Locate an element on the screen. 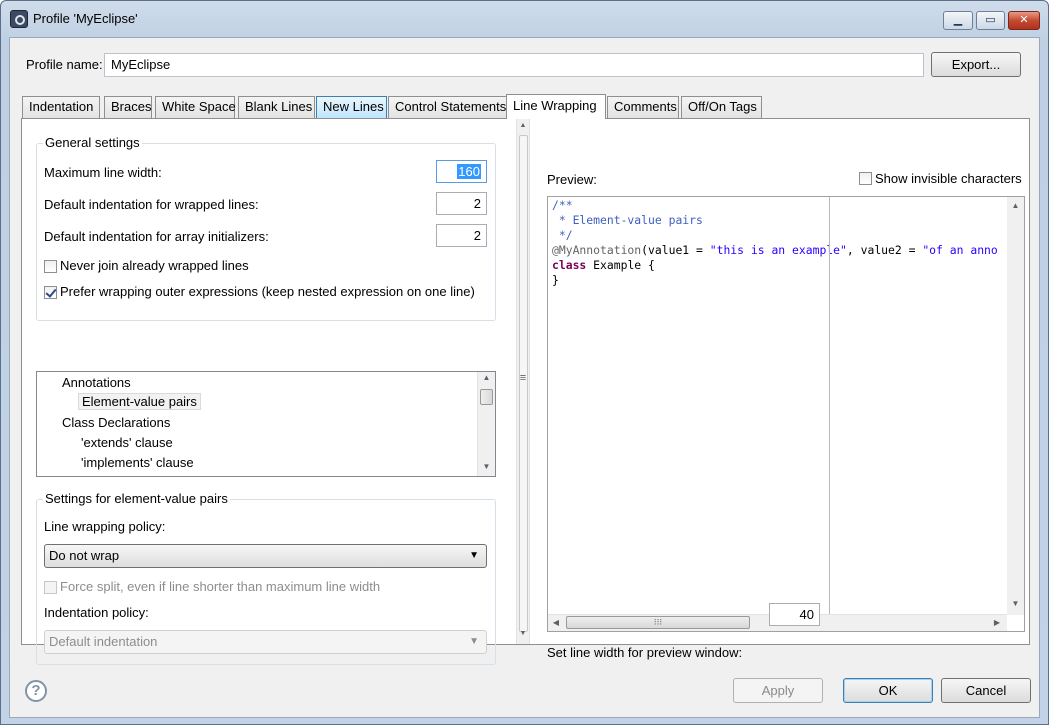 Image resolution: width=1049 pixels, height=725 pixels. tab-control-statements: Control Statements is located at coordinates (448, 107).